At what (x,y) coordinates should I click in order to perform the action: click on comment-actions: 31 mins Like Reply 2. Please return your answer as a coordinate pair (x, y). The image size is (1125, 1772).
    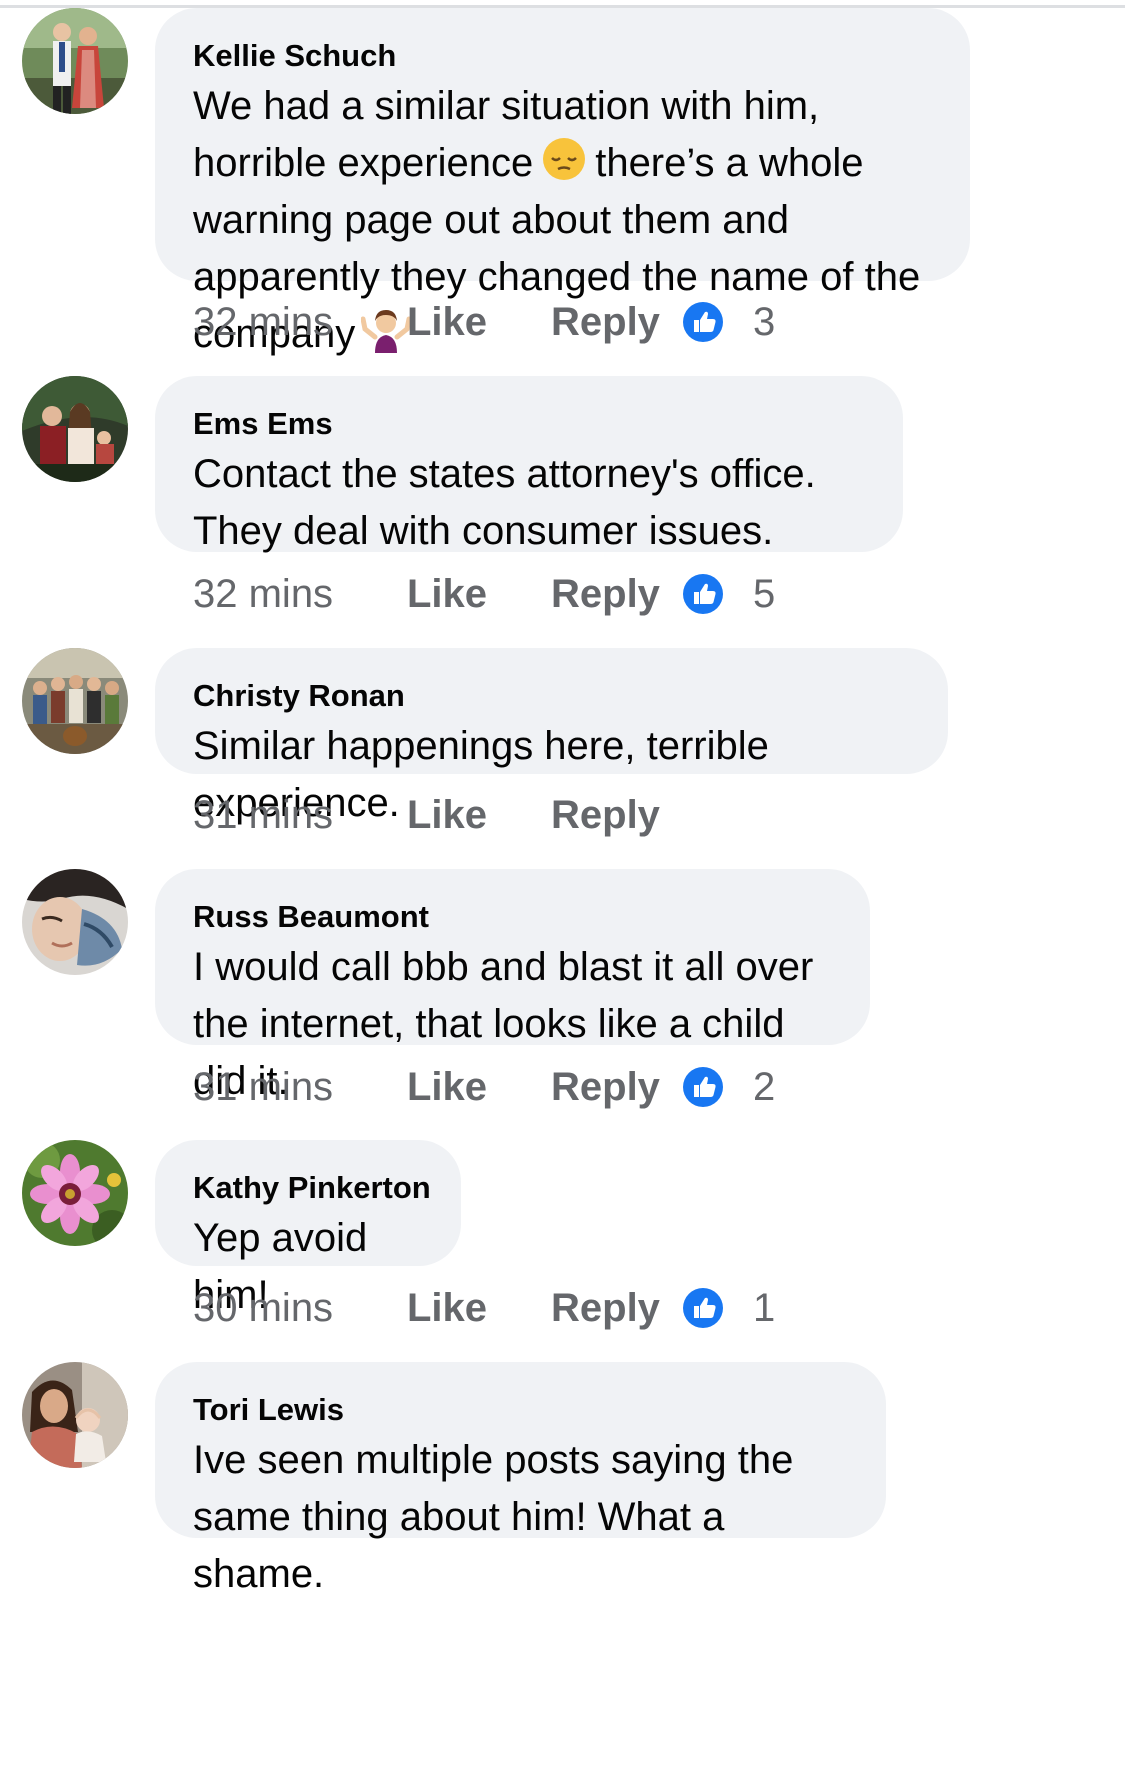
    Looking at the image, I should click on (484, 1087).